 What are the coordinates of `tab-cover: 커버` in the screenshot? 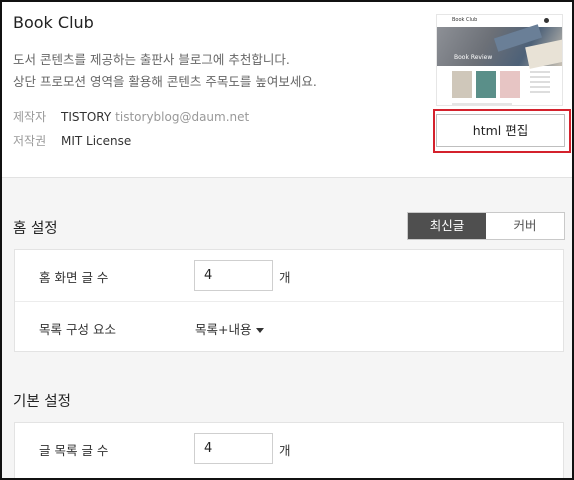 It's located at (525, 226).